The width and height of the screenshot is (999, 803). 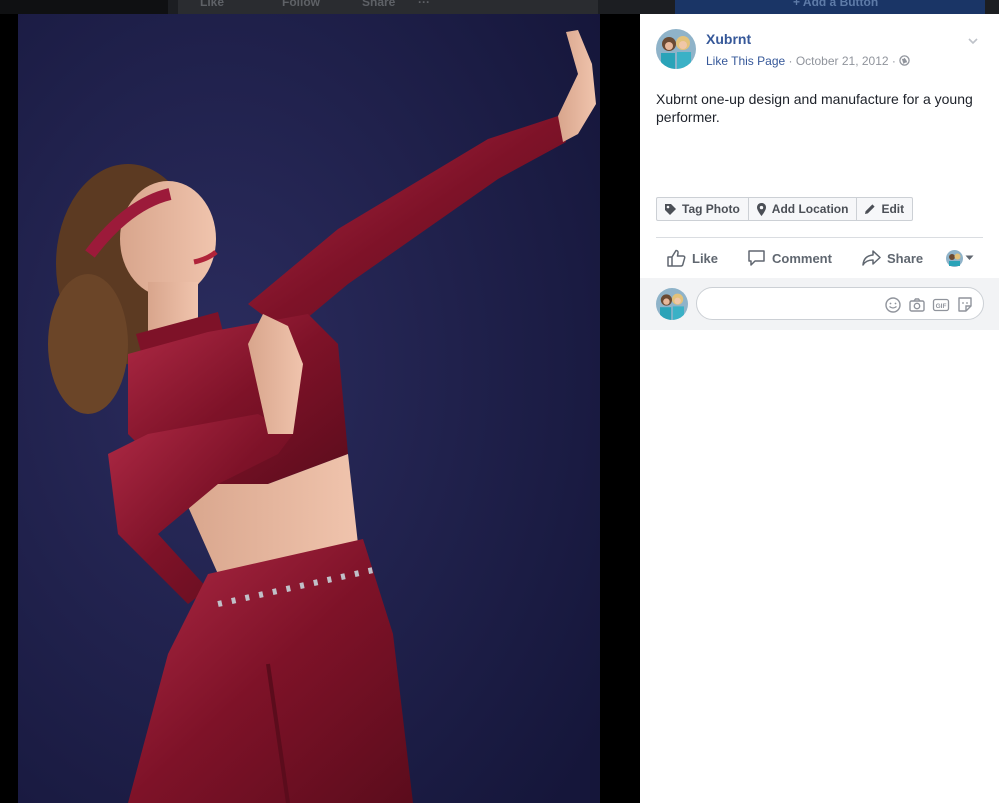 I want to click on post-date: October 21, 2012, so click(x=842, y=61).